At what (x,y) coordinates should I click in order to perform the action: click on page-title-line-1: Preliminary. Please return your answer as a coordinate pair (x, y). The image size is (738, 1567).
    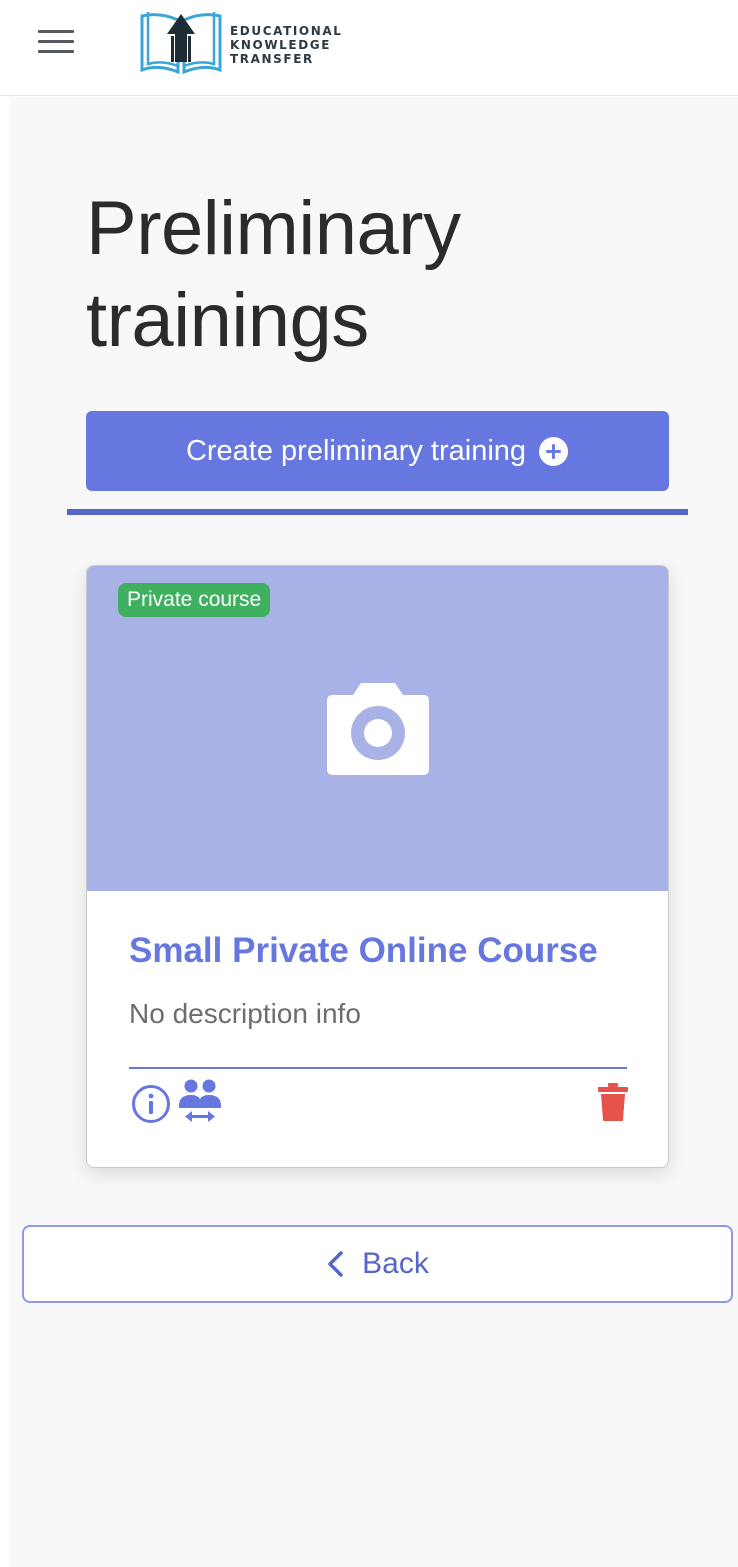
    Looking at the image, I should click on (273, 228).